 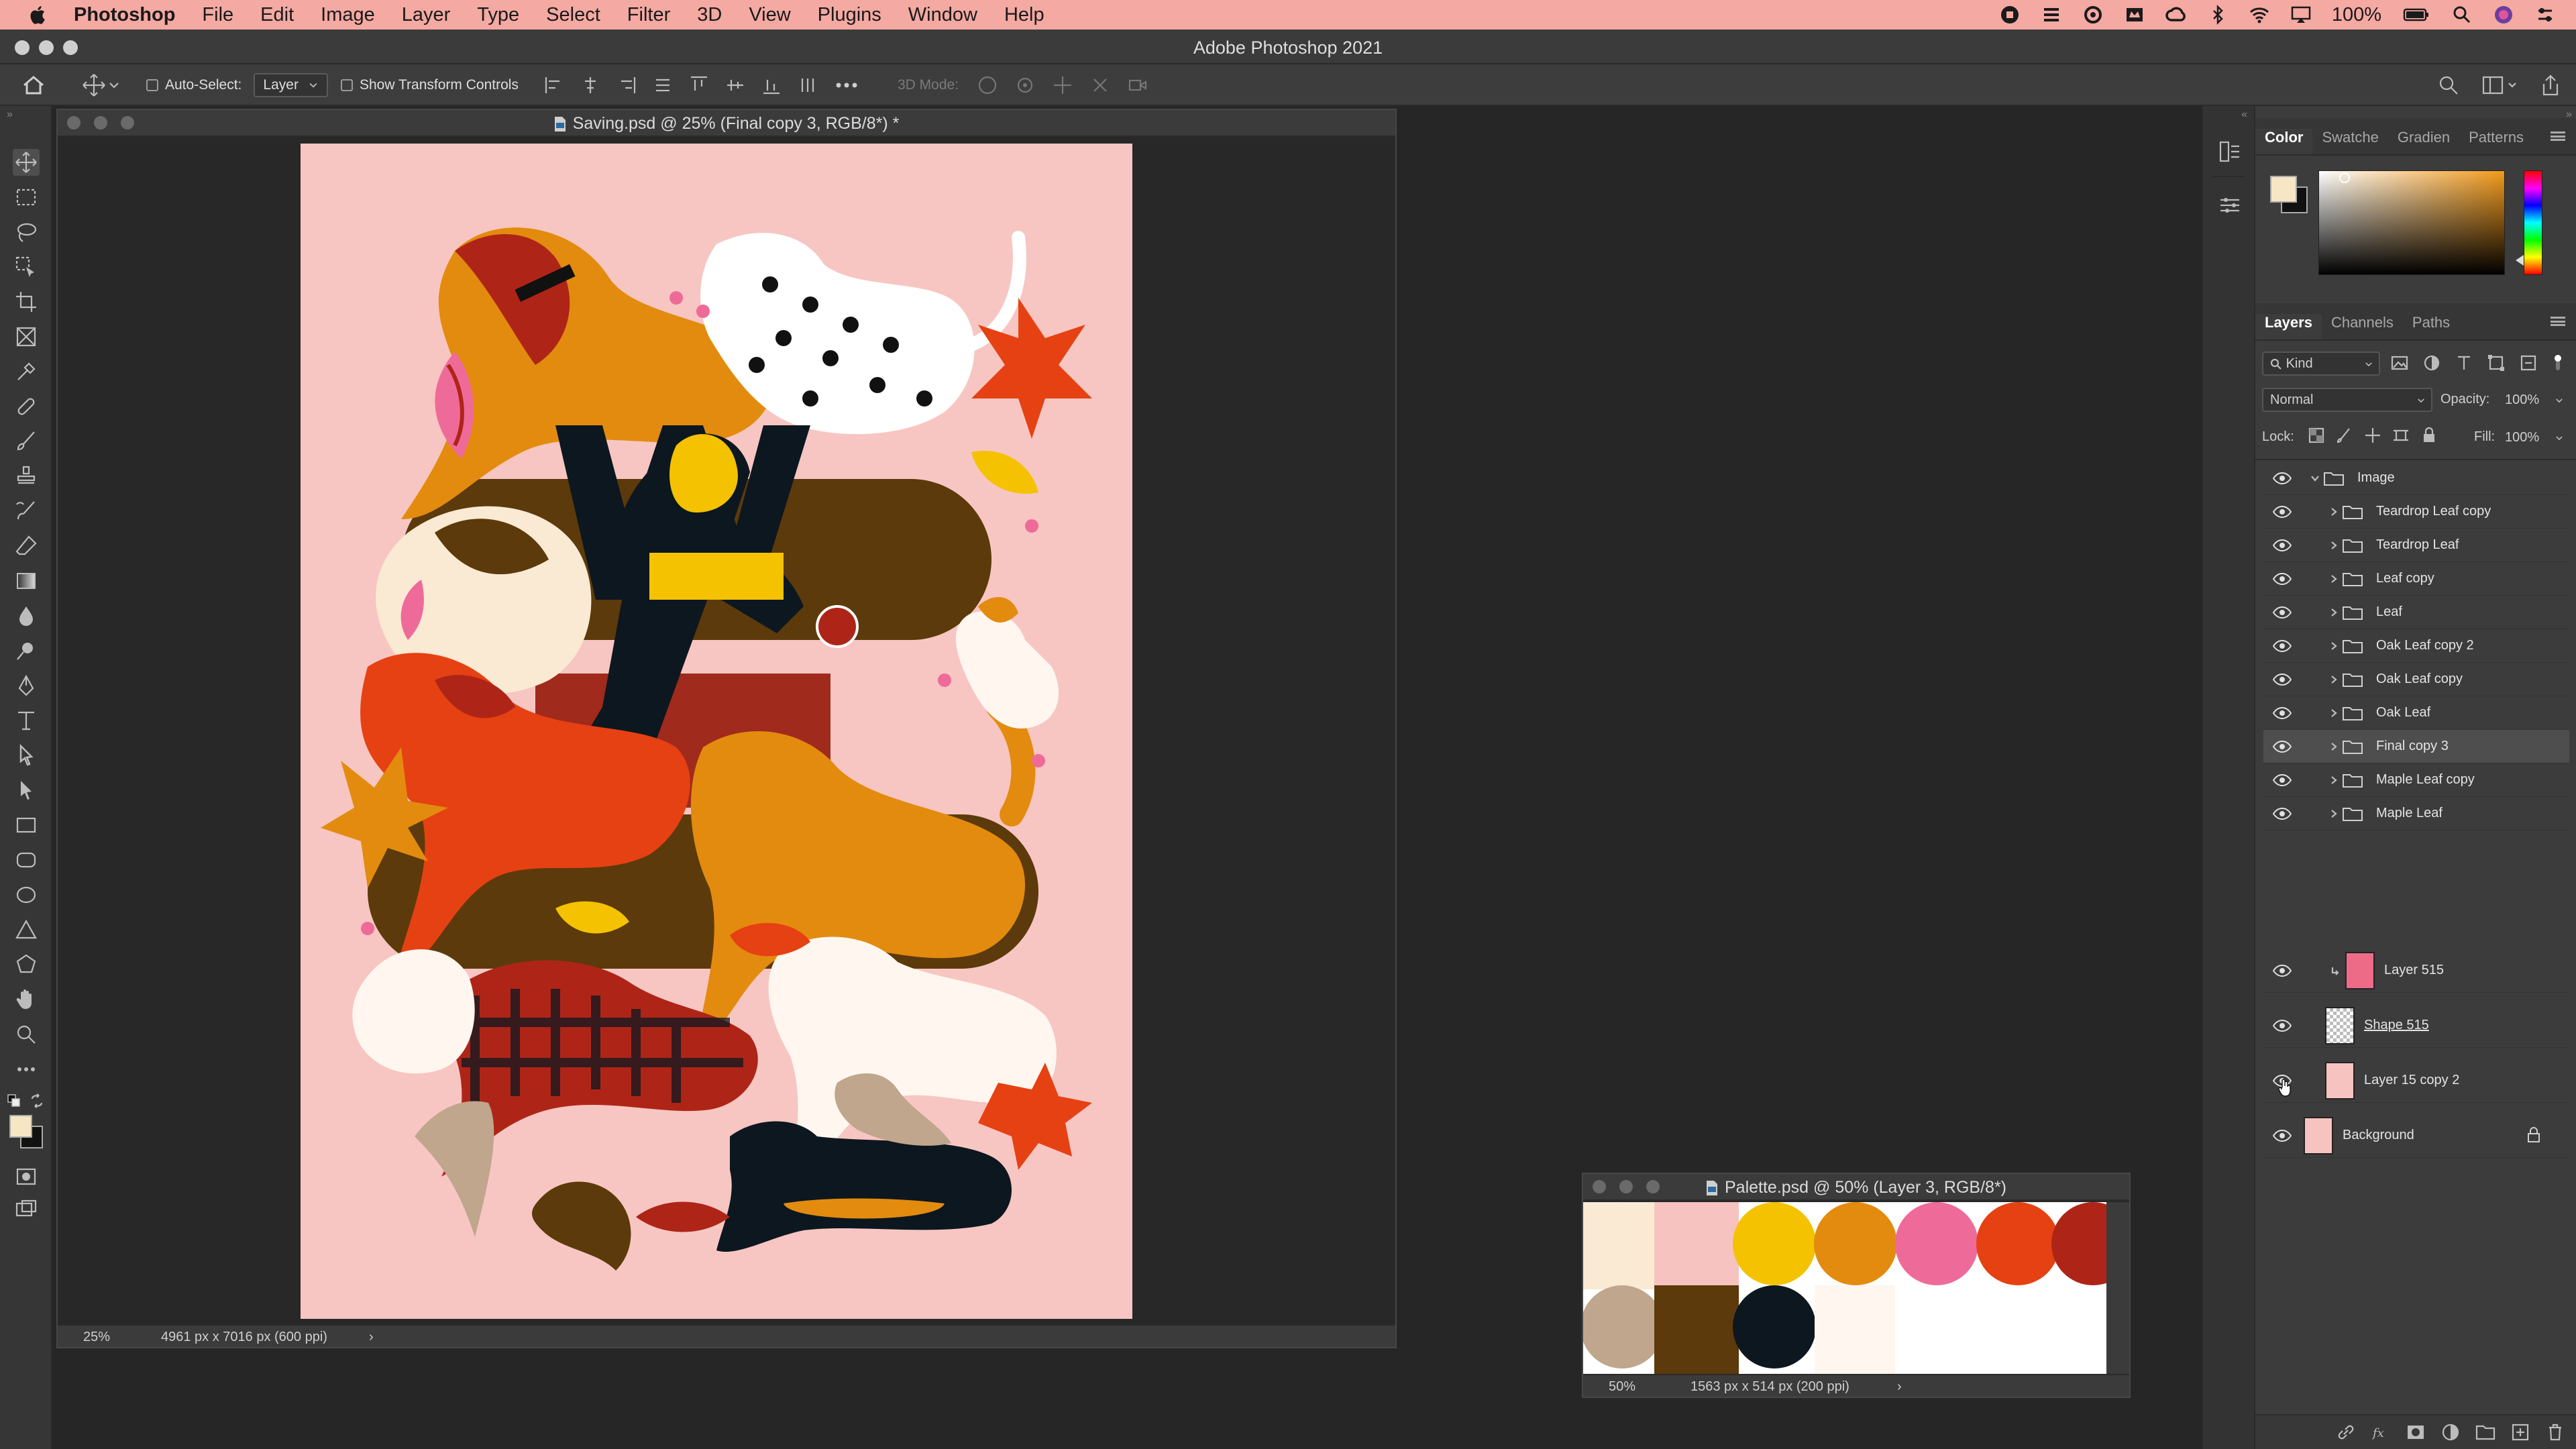 What do you see at coordinates (648, 15) in the screenshot?
I see `menu-filter: Filter` at bounding box center [648, 15].